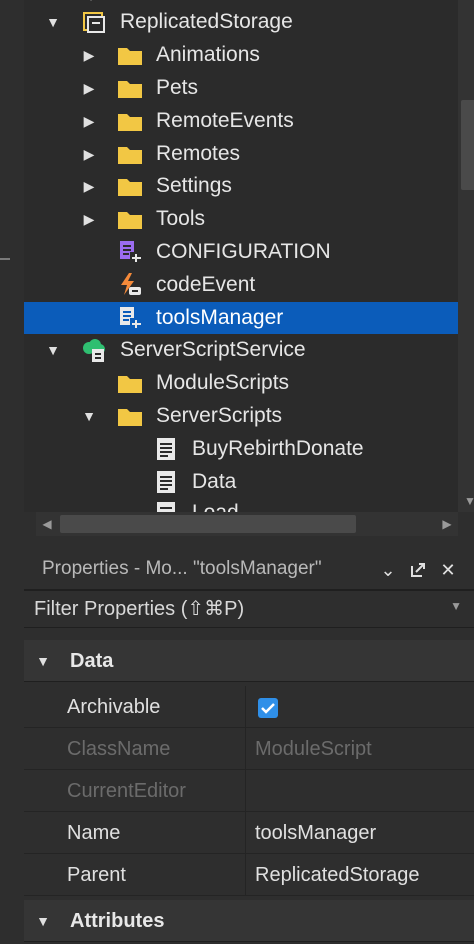 The height and width of the screenshot is (944, 474). Describe the element at coordinates (117, 921) in the screenshot. I see `section-label: Attributes` at that location.